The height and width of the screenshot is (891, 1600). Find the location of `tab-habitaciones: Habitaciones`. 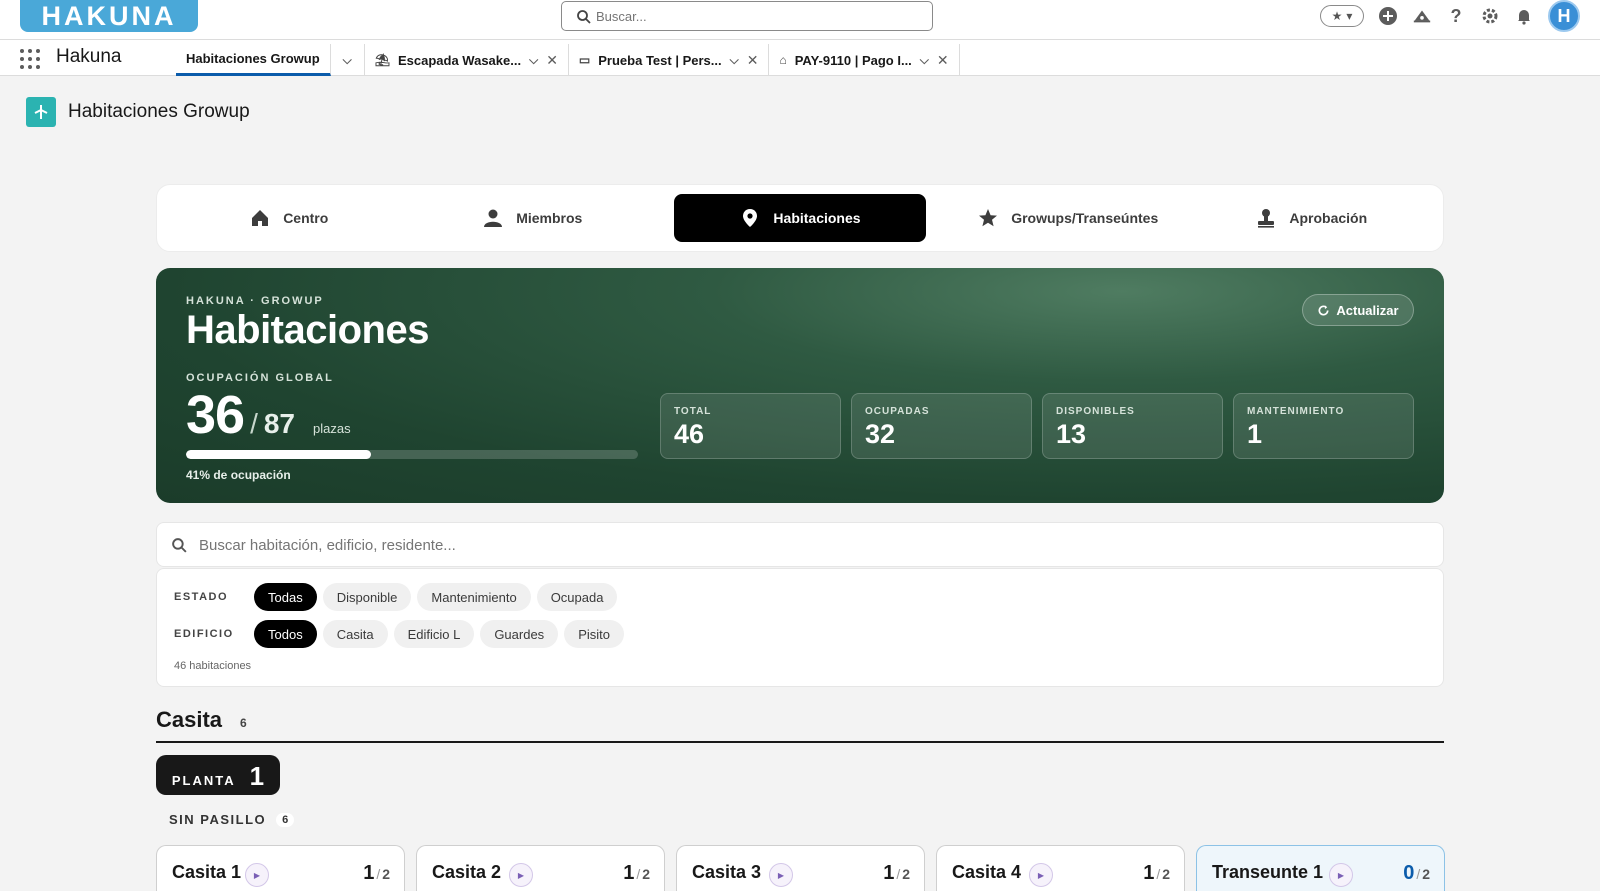

tab-habitaciones: Habitaciones is located at coordinates (800, 218).